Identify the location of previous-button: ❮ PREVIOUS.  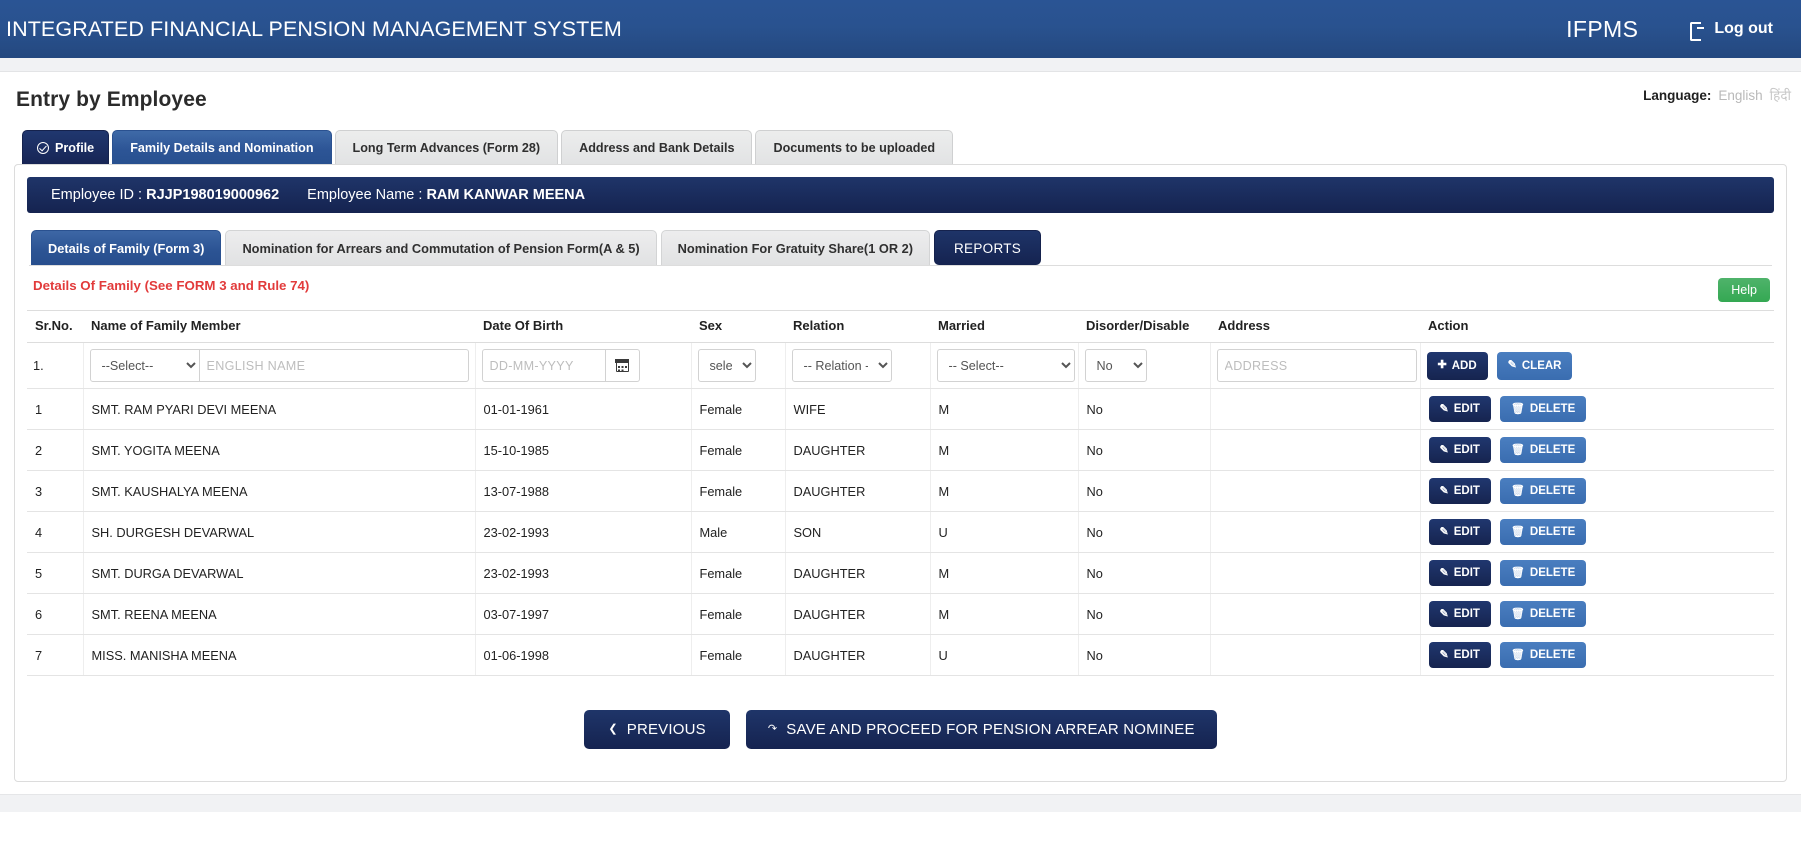
(657, 729).